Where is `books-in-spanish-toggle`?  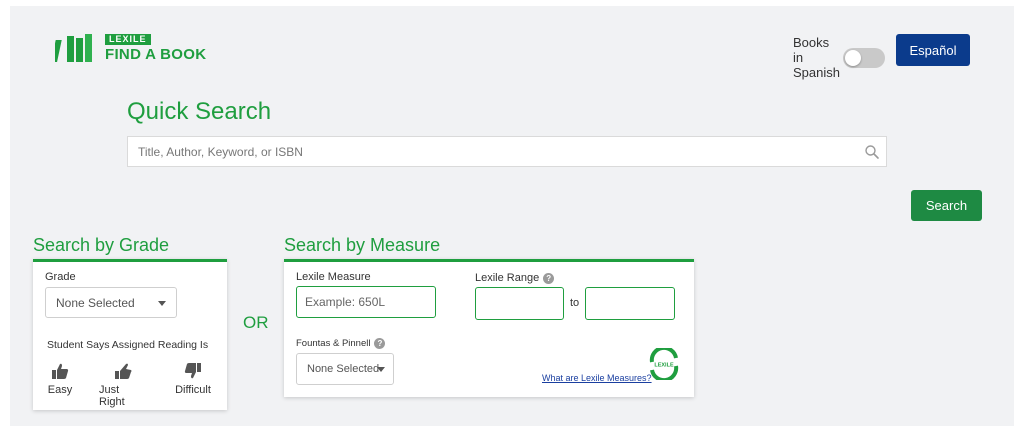 books-in-spanish-toggle is located at coordinates (864, 57).